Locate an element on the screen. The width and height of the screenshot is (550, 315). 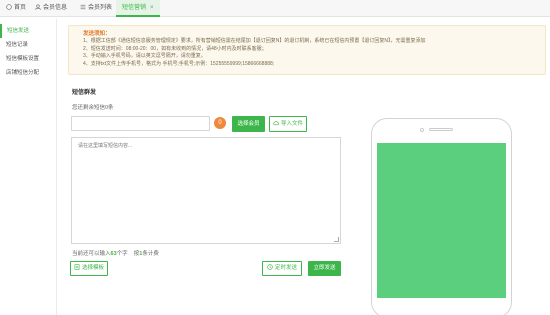
resize-handle is located at coordinates (336, 239).